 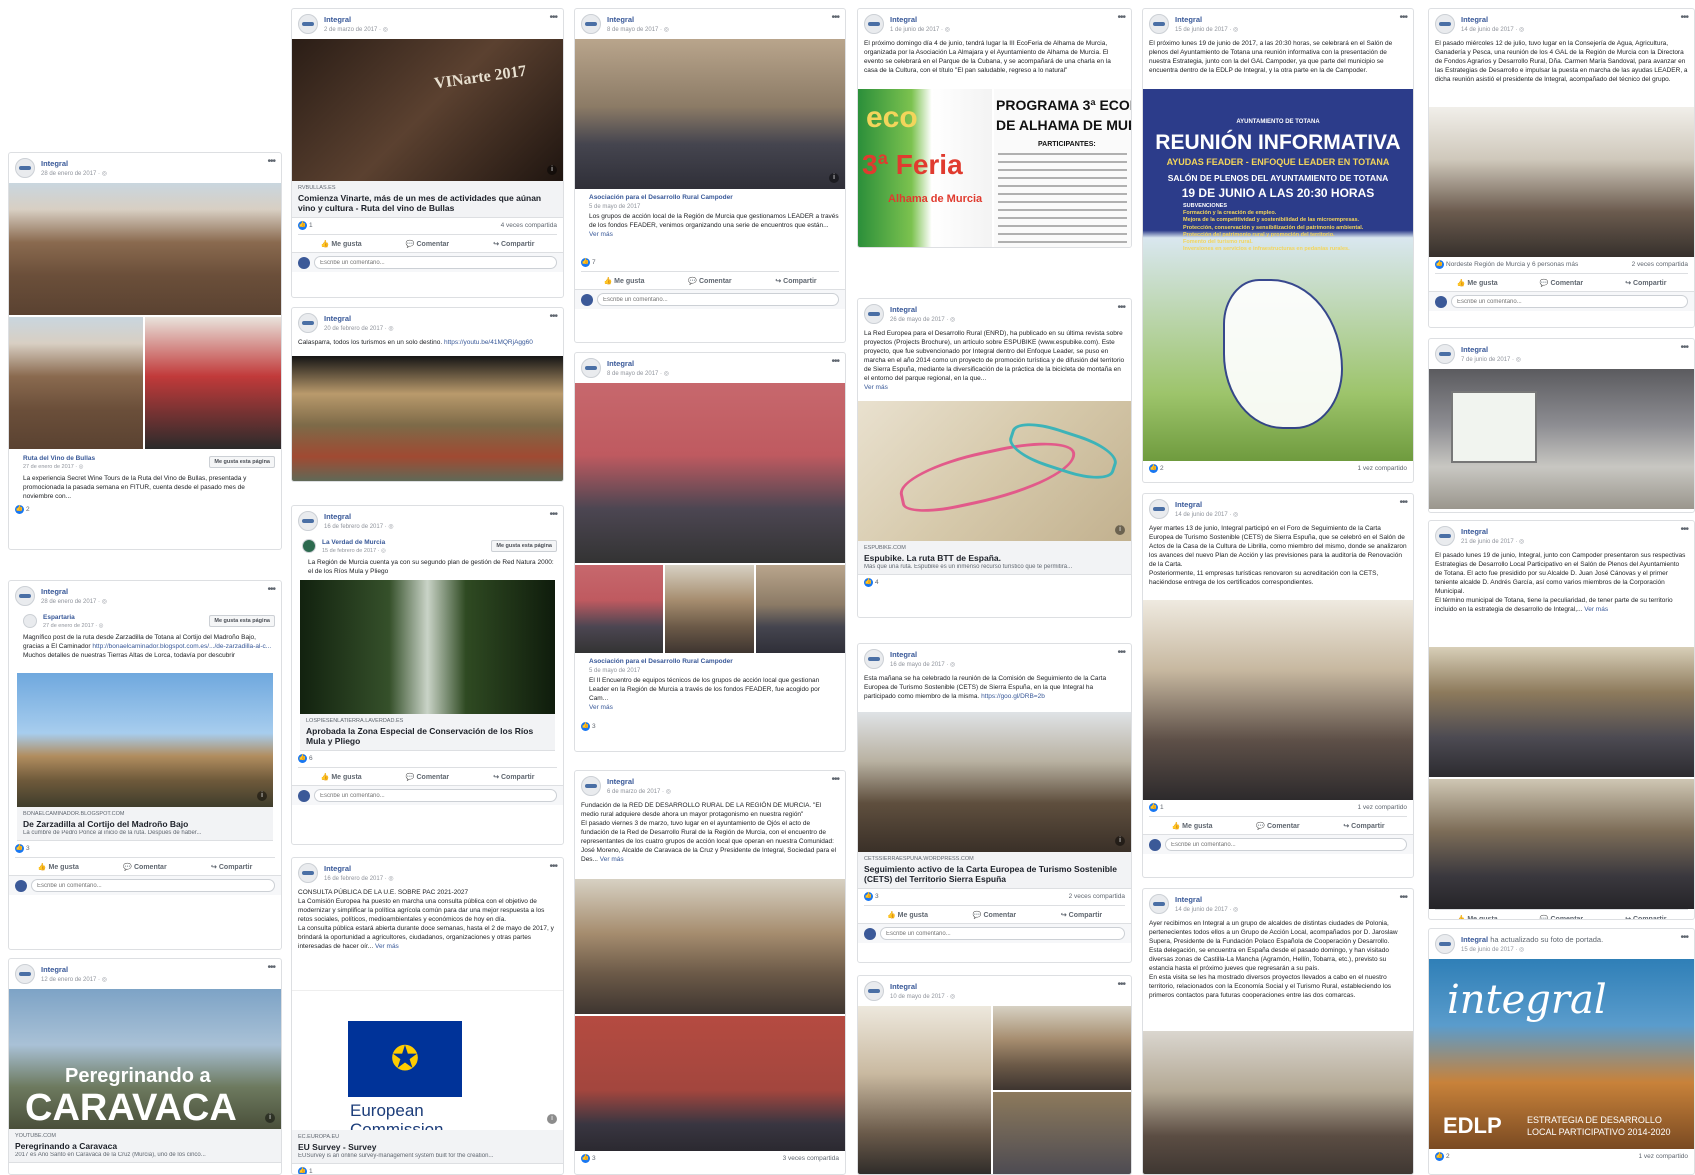 I want to click on like-count: 7, so click(x=594, y=262).